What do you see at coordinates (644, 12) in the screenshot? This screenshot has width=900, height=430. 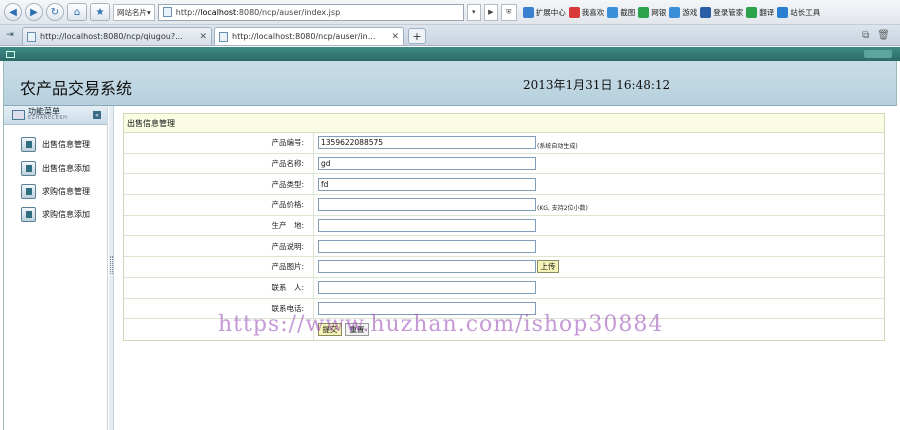 I see `bank-icon` at bounding box center [644, 12].